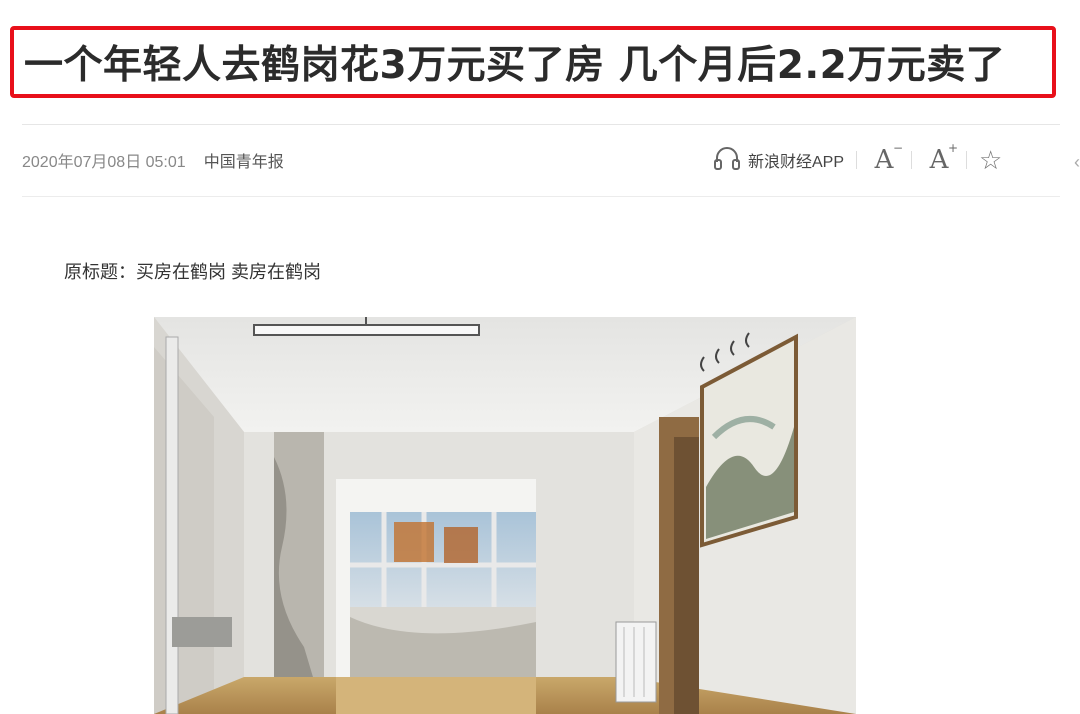 This screenshot has width=1080, height=714. Describe the element at coordinates (727, 160) in the screenshot. I see `headphones-icon` at that location.